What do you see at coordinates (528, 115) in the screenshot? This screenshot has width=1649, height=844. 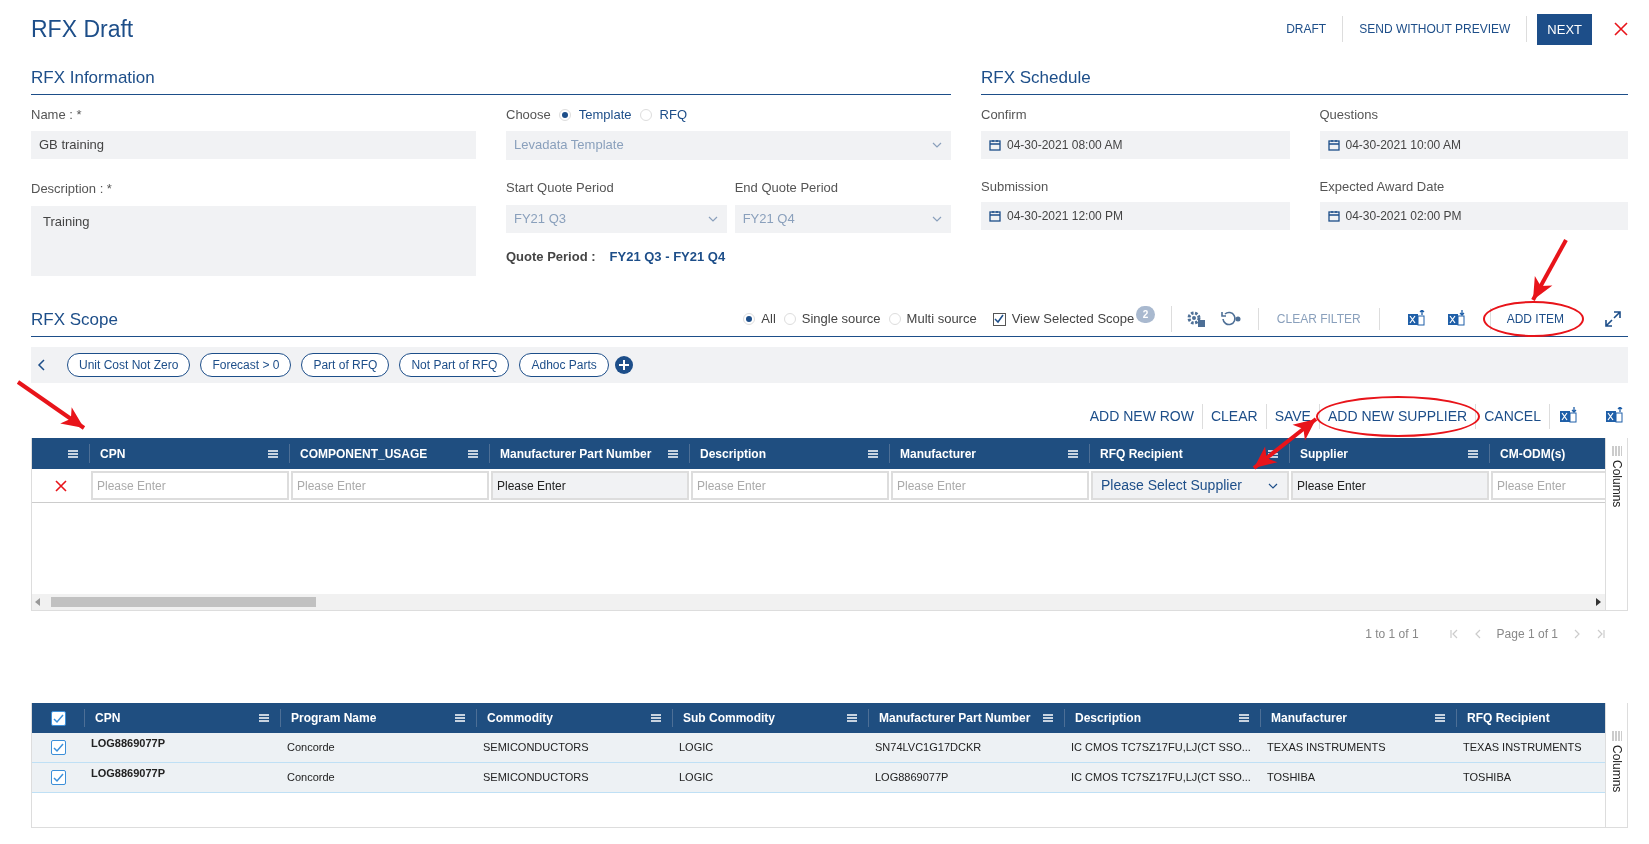 I see `field-label: Choose` at bounding box center [528, 115].